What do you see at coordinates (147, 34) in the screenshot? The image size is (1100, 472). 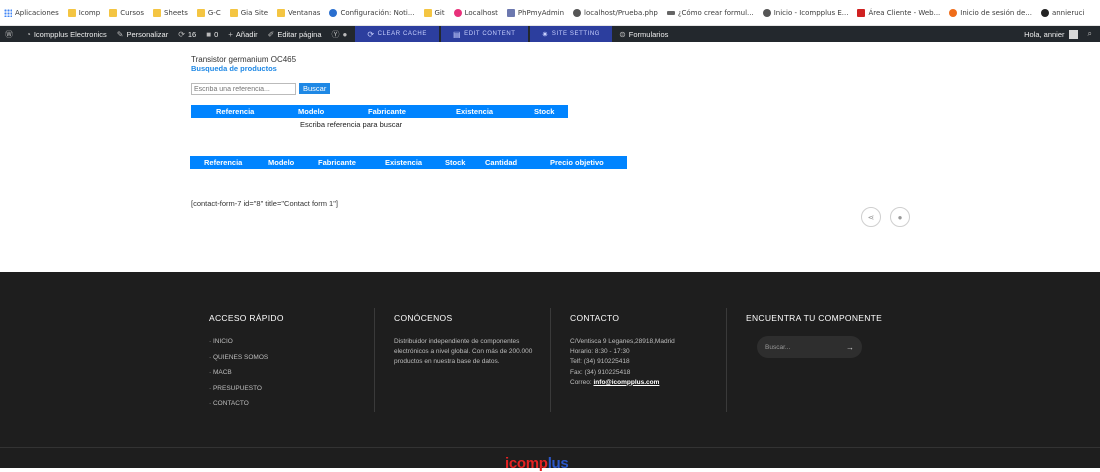 I see `customize-label: Personalizar` at bounding box center [147, 34].